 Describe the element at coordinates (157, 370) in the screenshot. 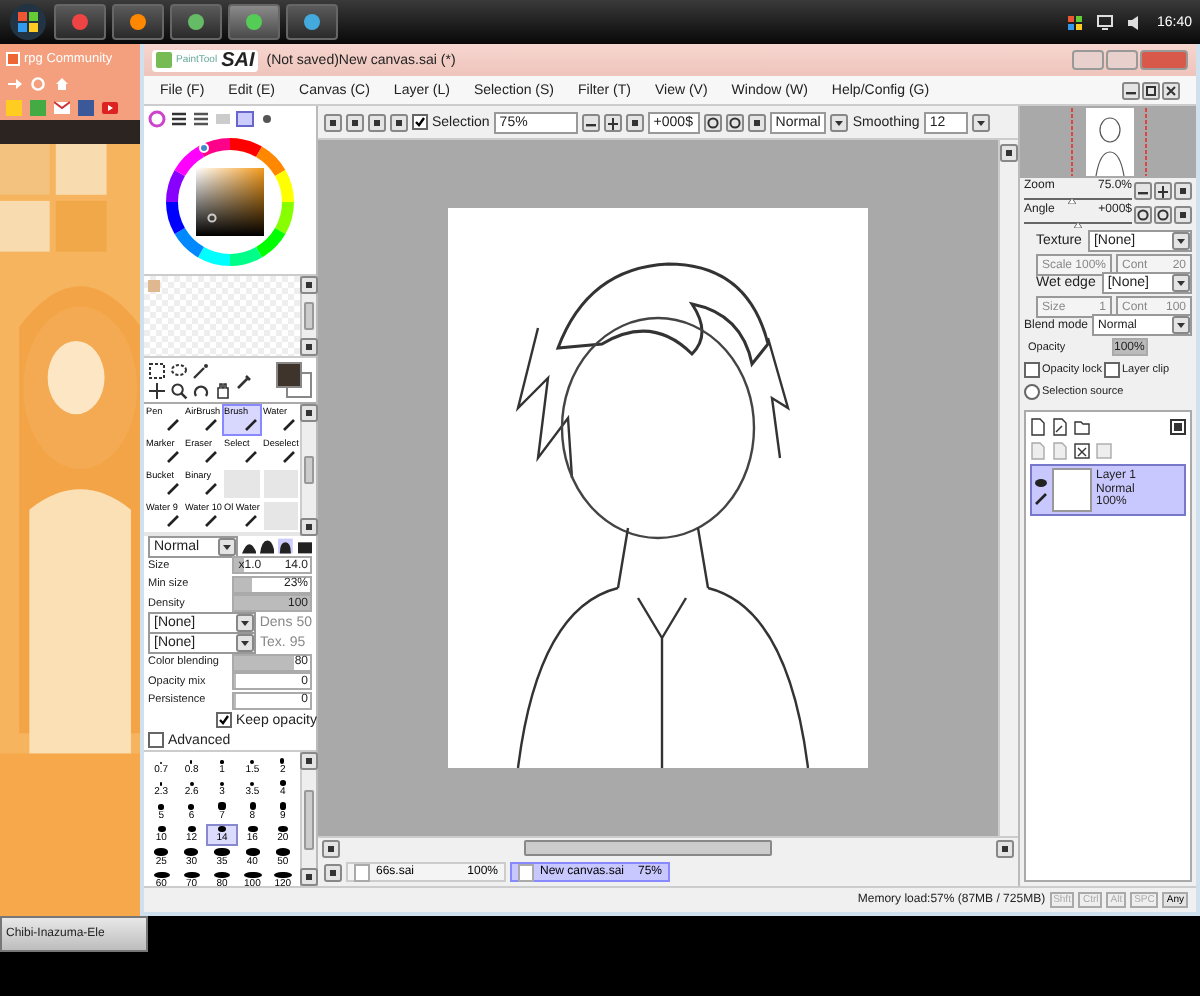

I see `selection-icon` at that location.